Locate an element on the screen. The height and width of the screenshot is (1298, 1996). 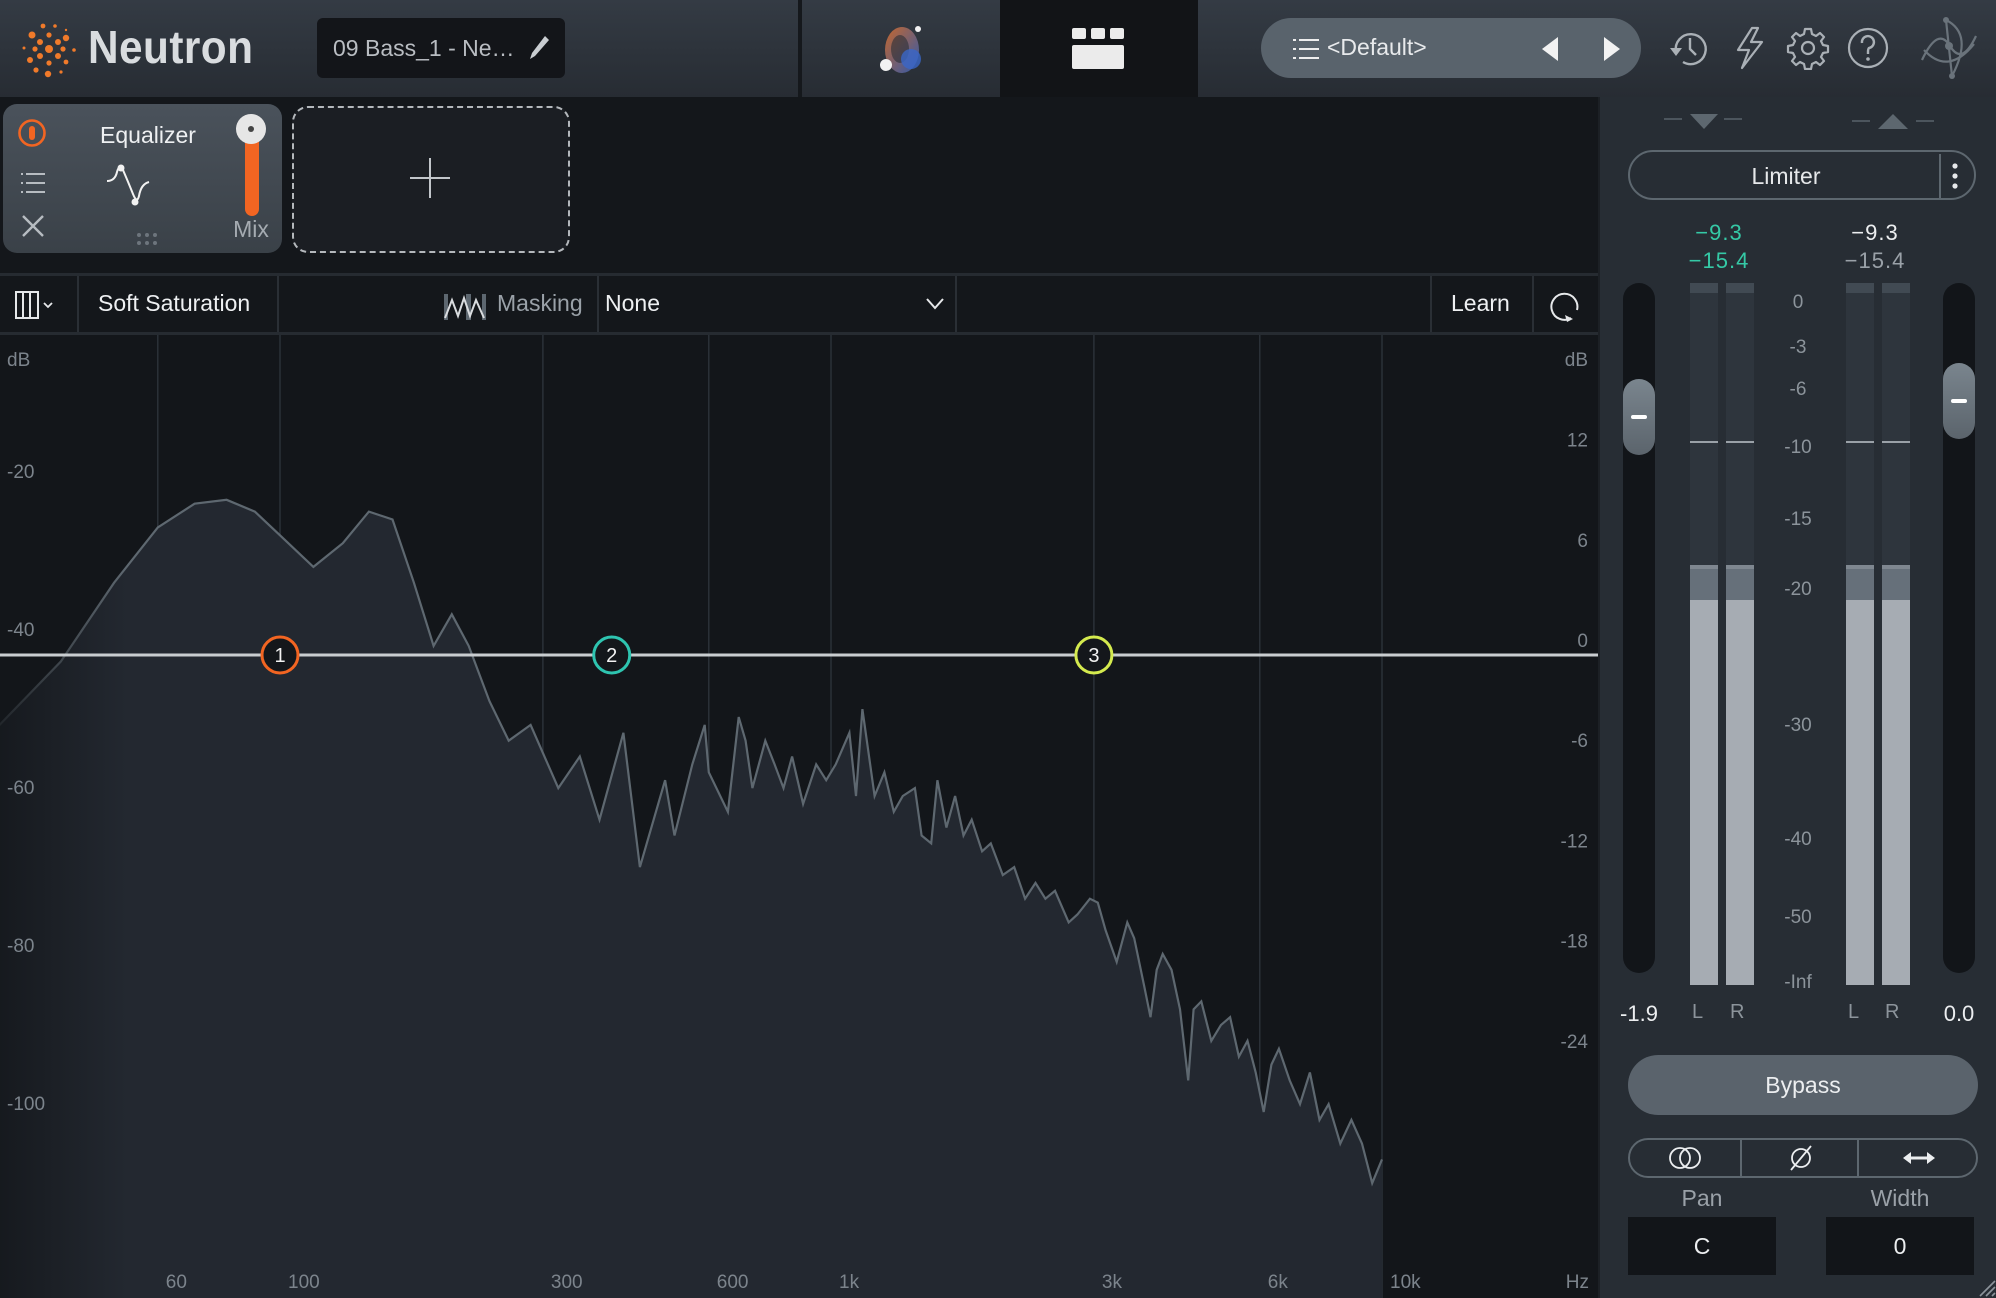
width-label: Width is located at coordinates (1900, 1198).